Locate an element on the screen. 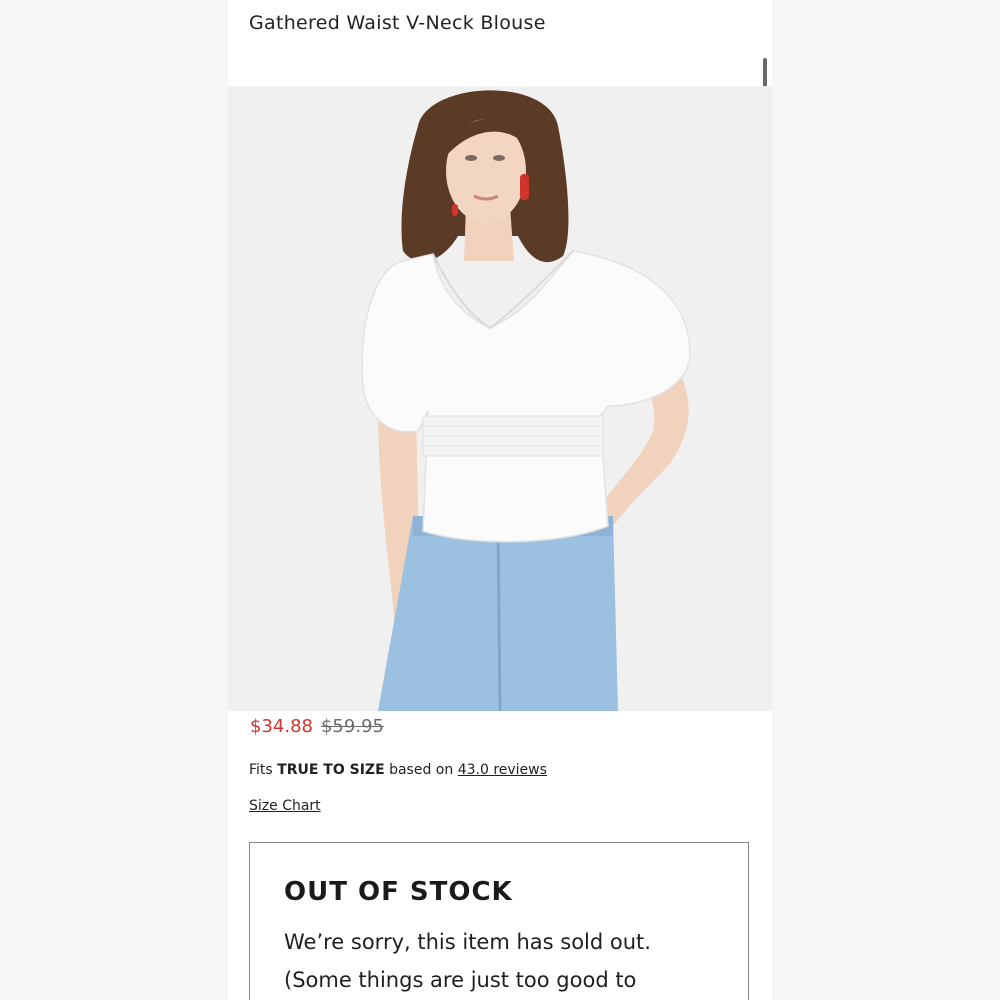 The width and height of the screenshot is (1000, 1000). price-row: $34.88 $59.95 is located at coordinates (317, 726).